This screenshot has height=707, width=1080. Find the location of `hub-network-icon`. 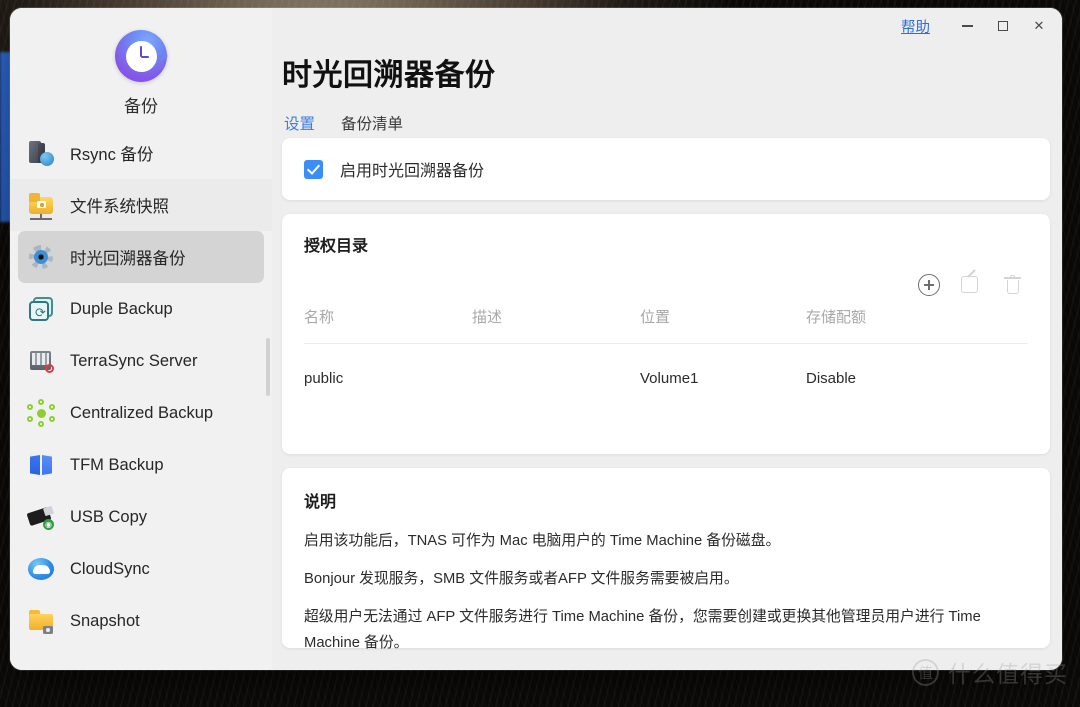

hub-network-icon is located at coordinates (41, 413).